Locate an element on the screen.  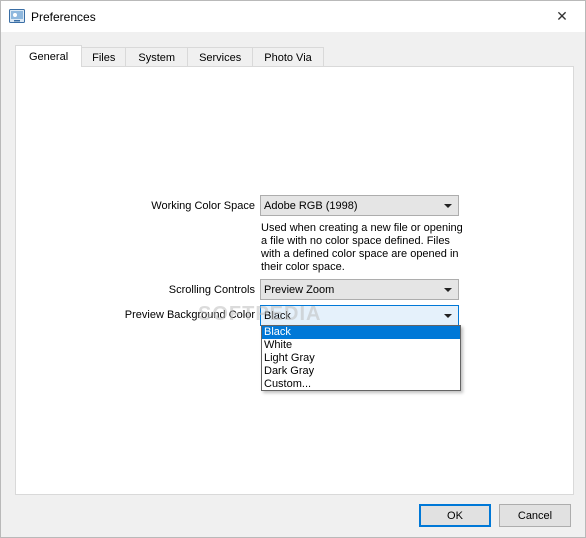
close-icon: ✕ is located at coordinates (562, 16).